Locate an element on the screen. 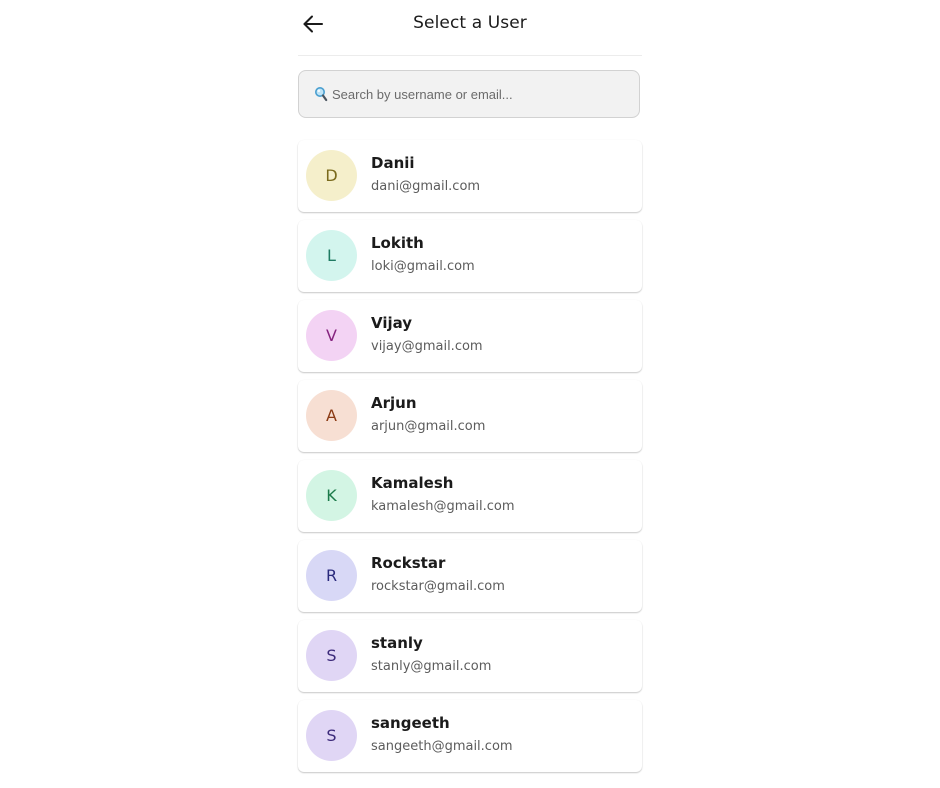 Image resolution: width=940 pixels, height=788 pixels. user-email: rockstar@gmail.com is located at coordinates (438, 586).